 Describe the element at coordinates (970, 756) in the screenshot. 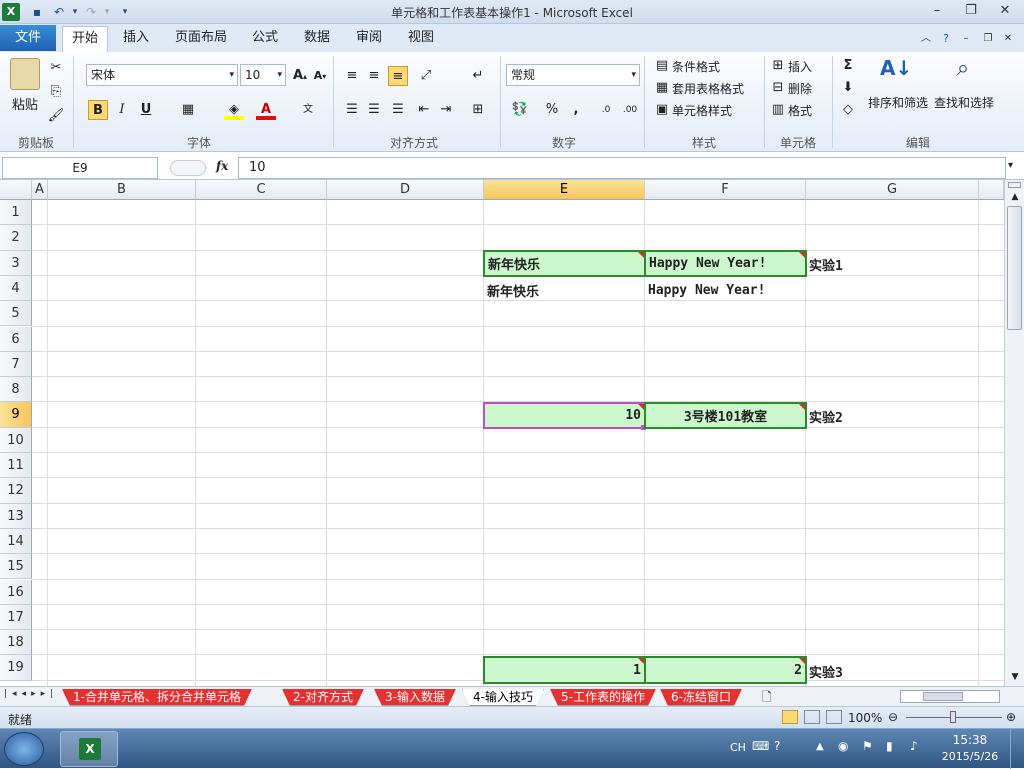

I see `clock-date: 2015/5/26` at that location.